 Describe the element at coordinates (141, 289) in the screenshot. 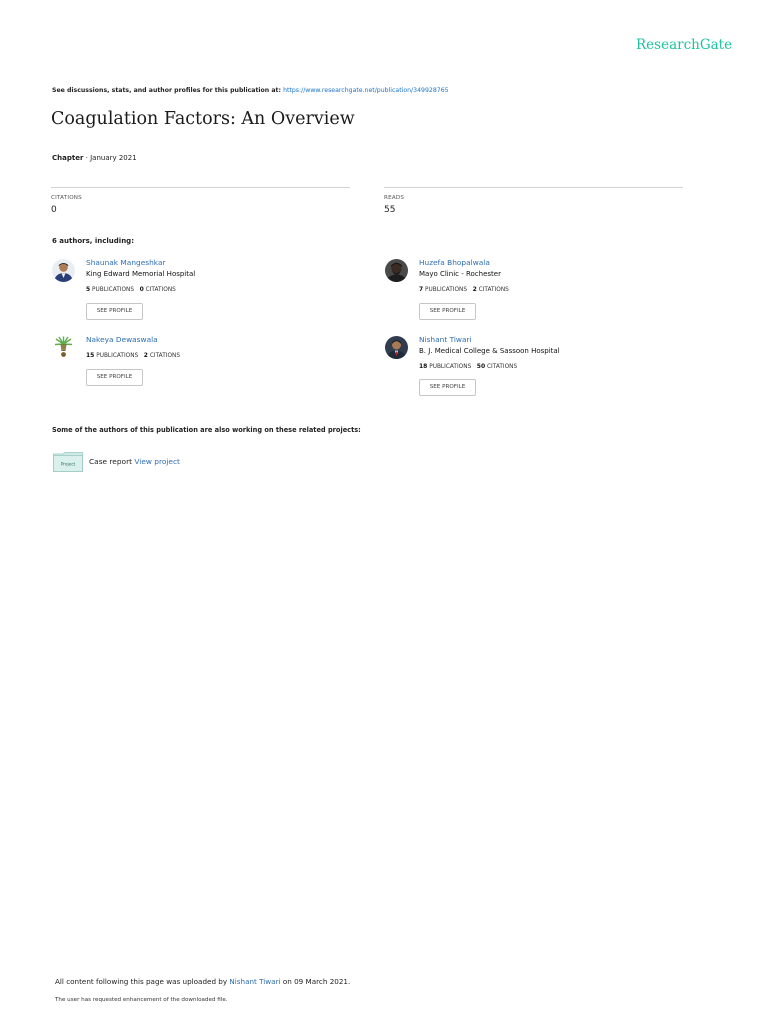

I see `citations-count: 0` at that location.